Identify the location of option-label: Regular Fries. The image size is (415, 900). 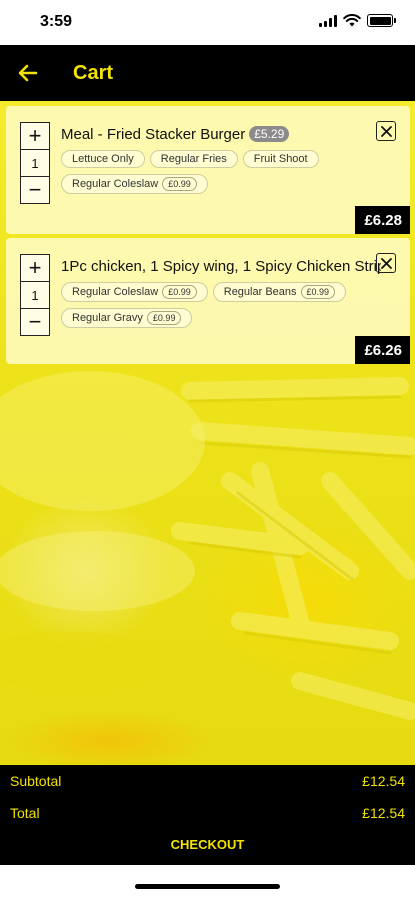
(193, 159).